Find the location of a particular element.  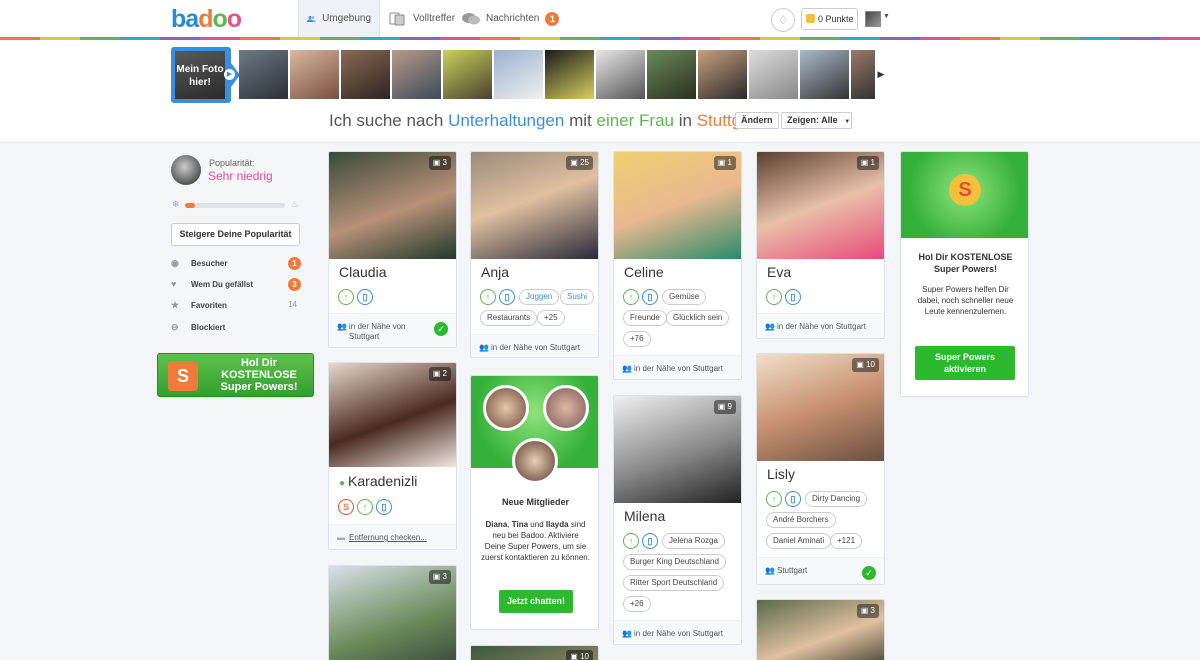

more-interests-chip: +25 is located at coordinates (551, 318).